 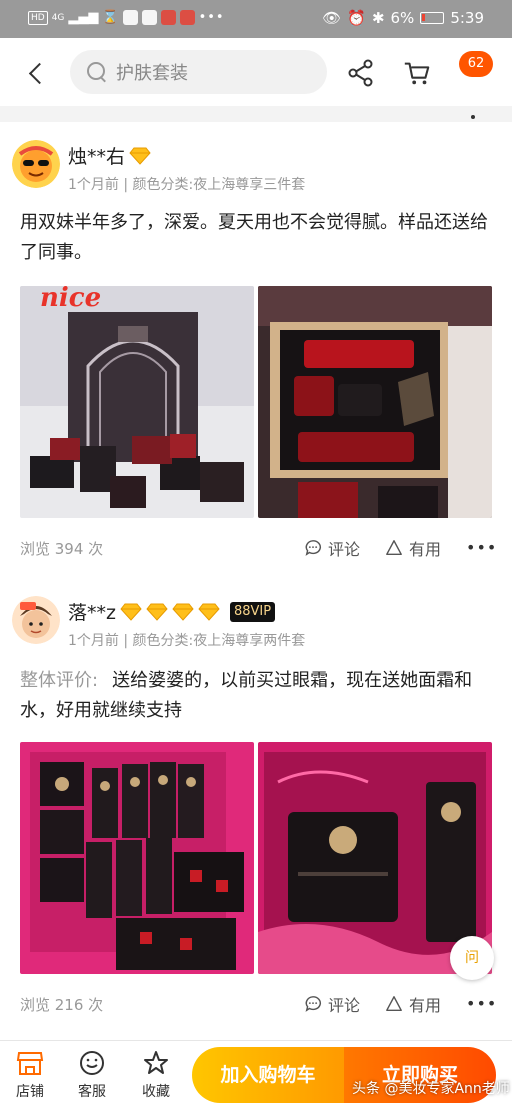 What do you see at coordinates (211, 17) in the screenshot?
I see `more-notifications-icon: •••` at bounding box center [211, 17].